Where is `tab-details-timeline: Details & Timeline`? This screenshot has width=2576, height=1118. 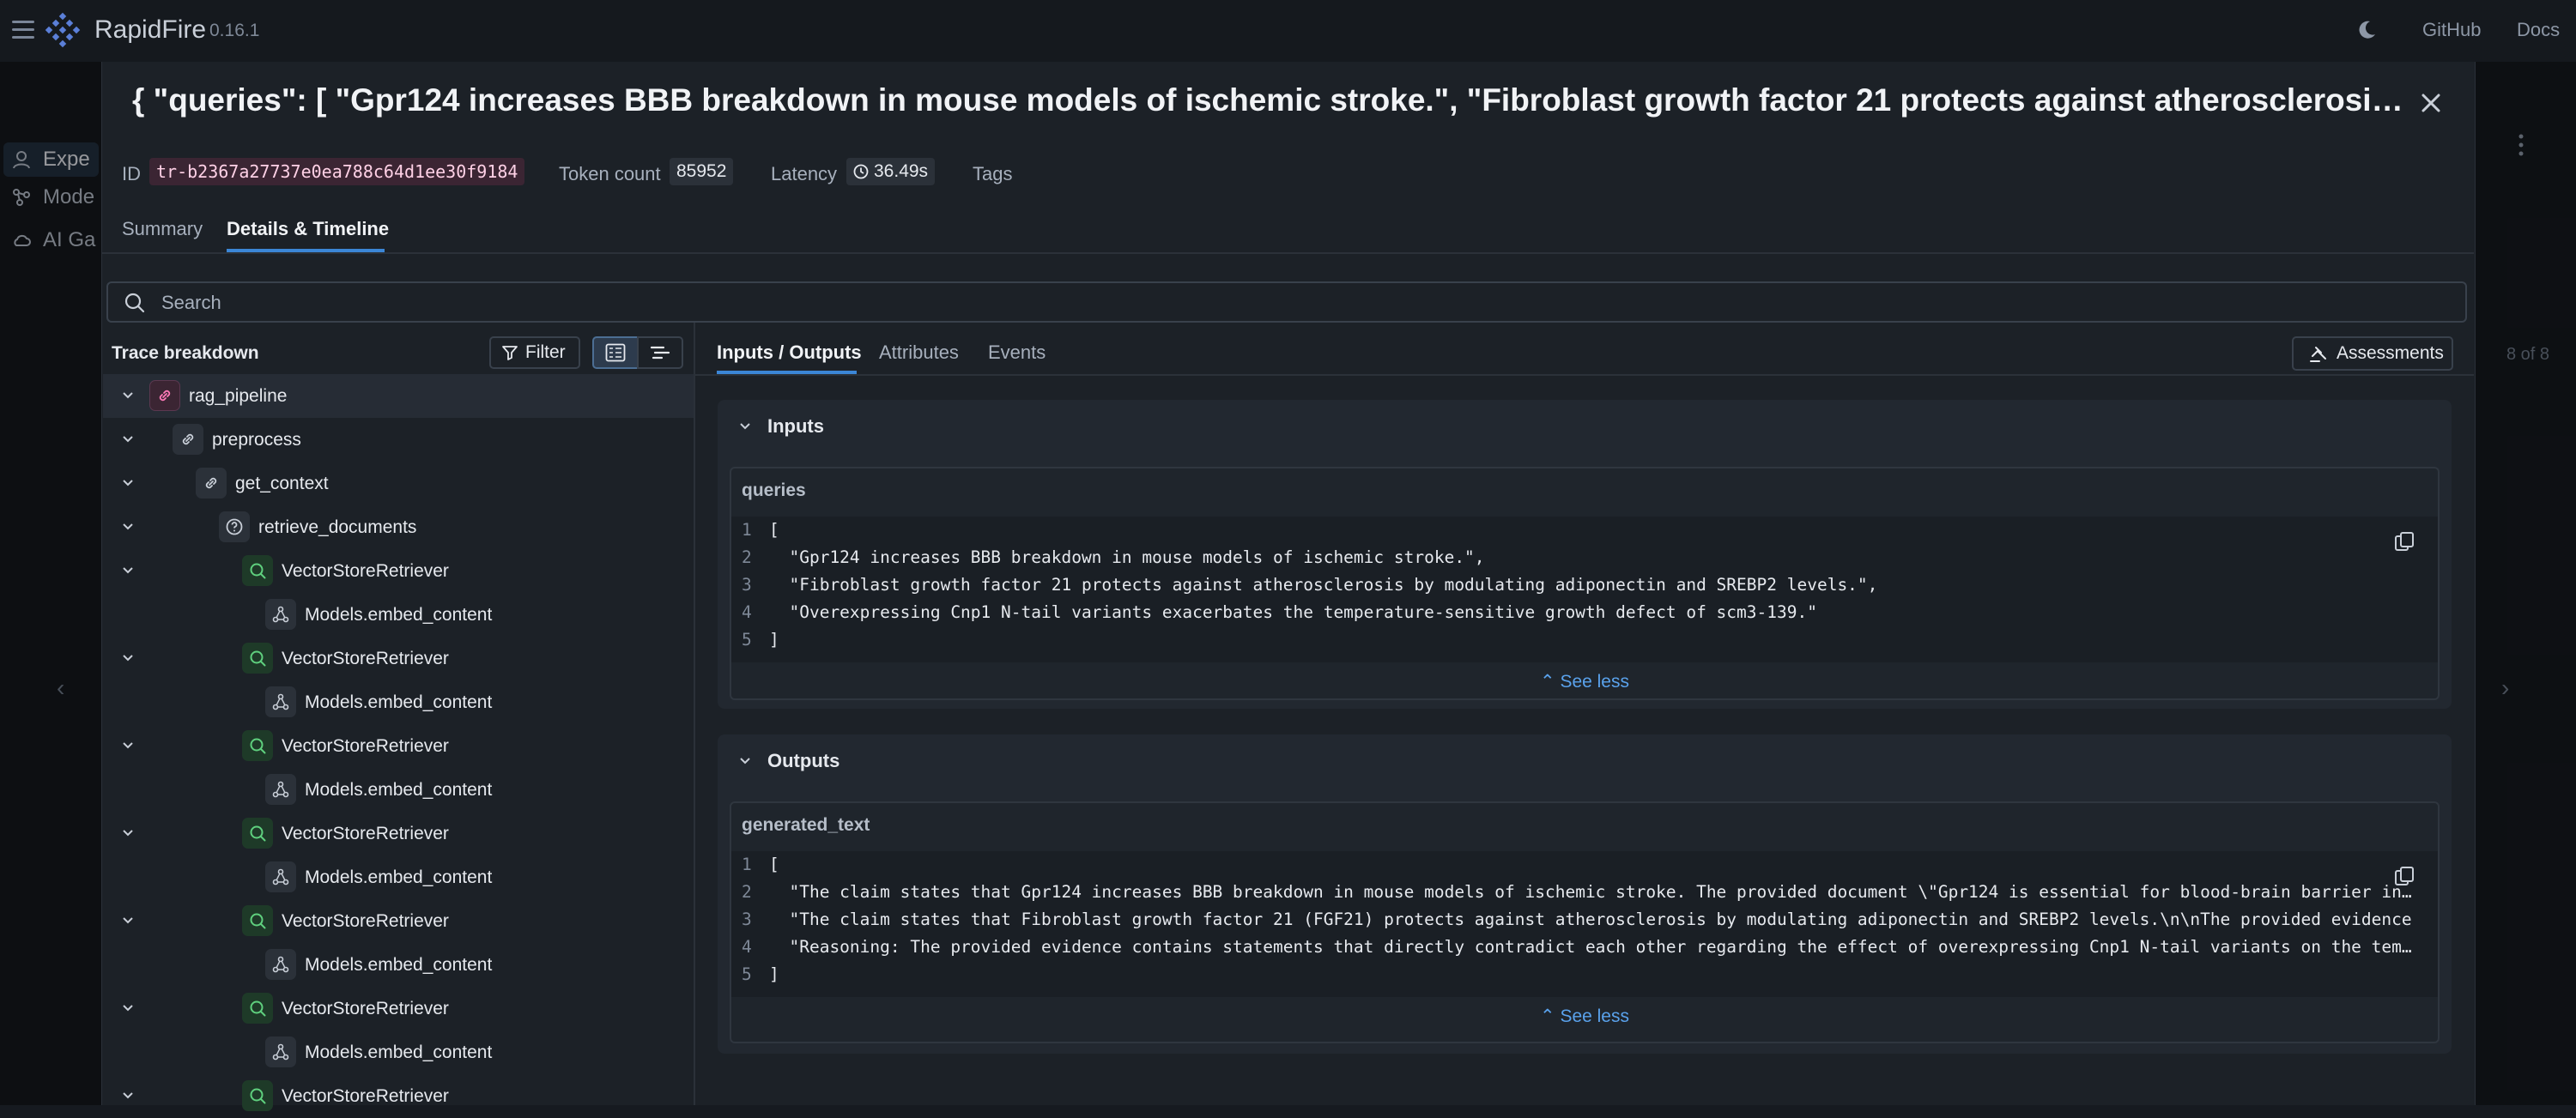
tab-details-timeline: Details & Timeline is located at coordinates (308, 229).